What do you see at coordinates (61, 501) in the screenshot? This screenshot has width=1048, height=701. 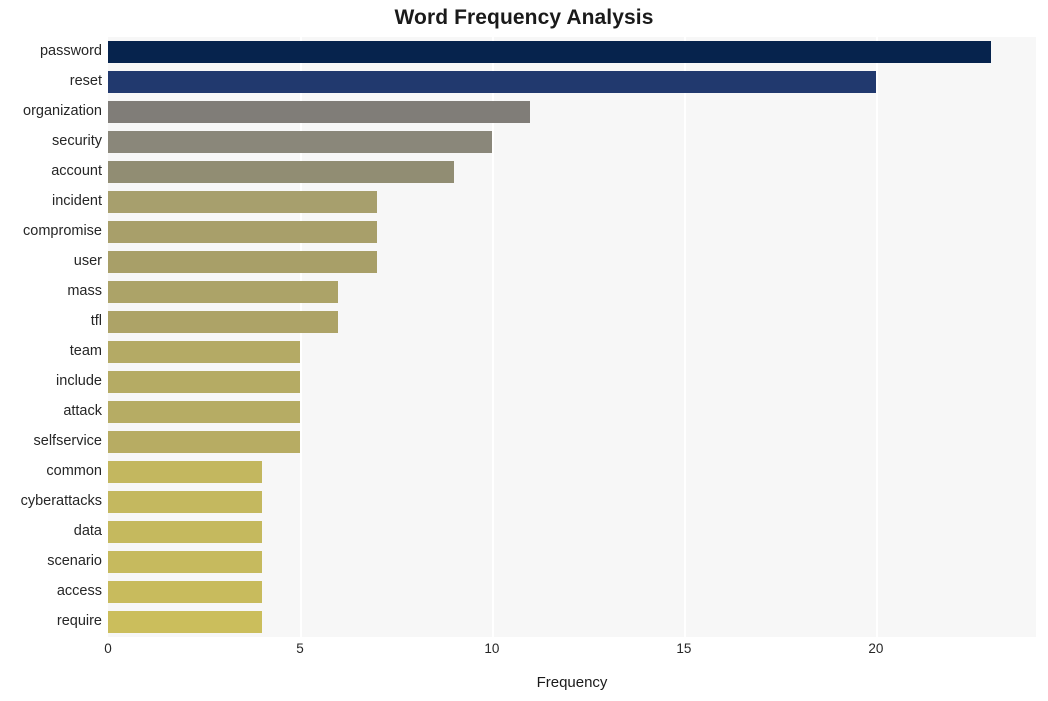 I see `y-tick-label-cyberattacks: cyberattacks` at bounding box center [61, 501].